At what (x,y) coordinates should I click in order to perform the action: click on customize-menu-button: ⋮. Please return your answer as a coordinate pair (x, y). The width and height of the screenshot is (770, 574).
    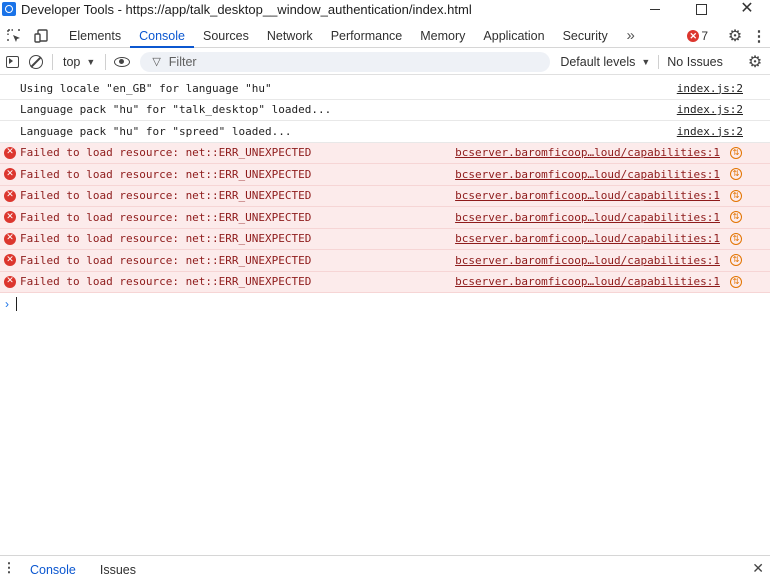
    Looking at the image, I should click on (759, 36).